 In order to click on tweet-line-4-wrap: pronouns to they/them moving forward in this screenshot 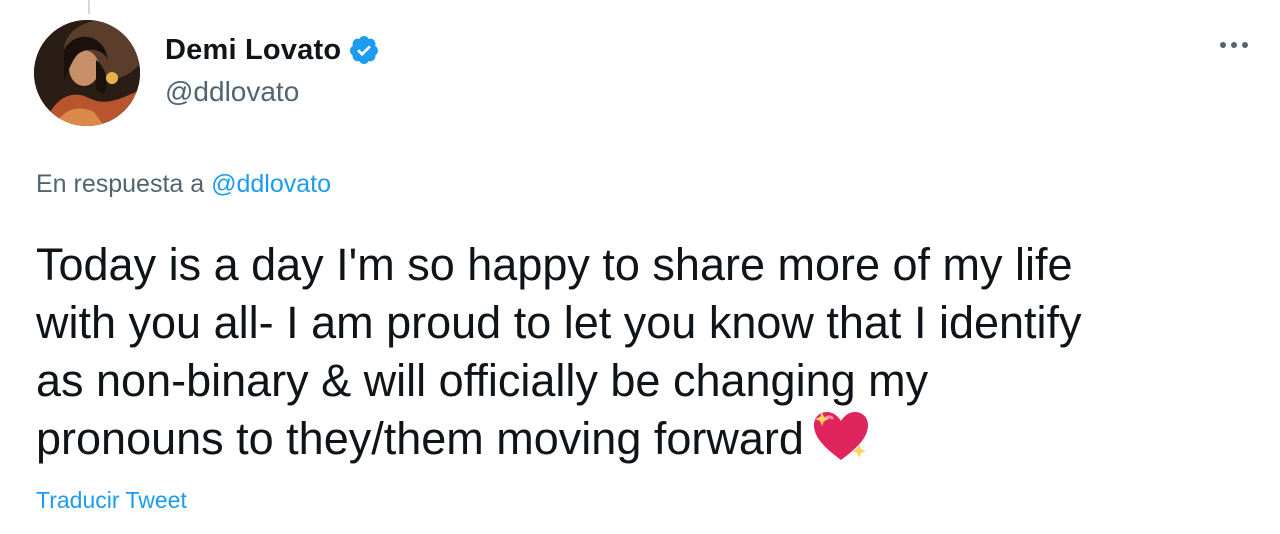, I will do `click(641, 439)`.